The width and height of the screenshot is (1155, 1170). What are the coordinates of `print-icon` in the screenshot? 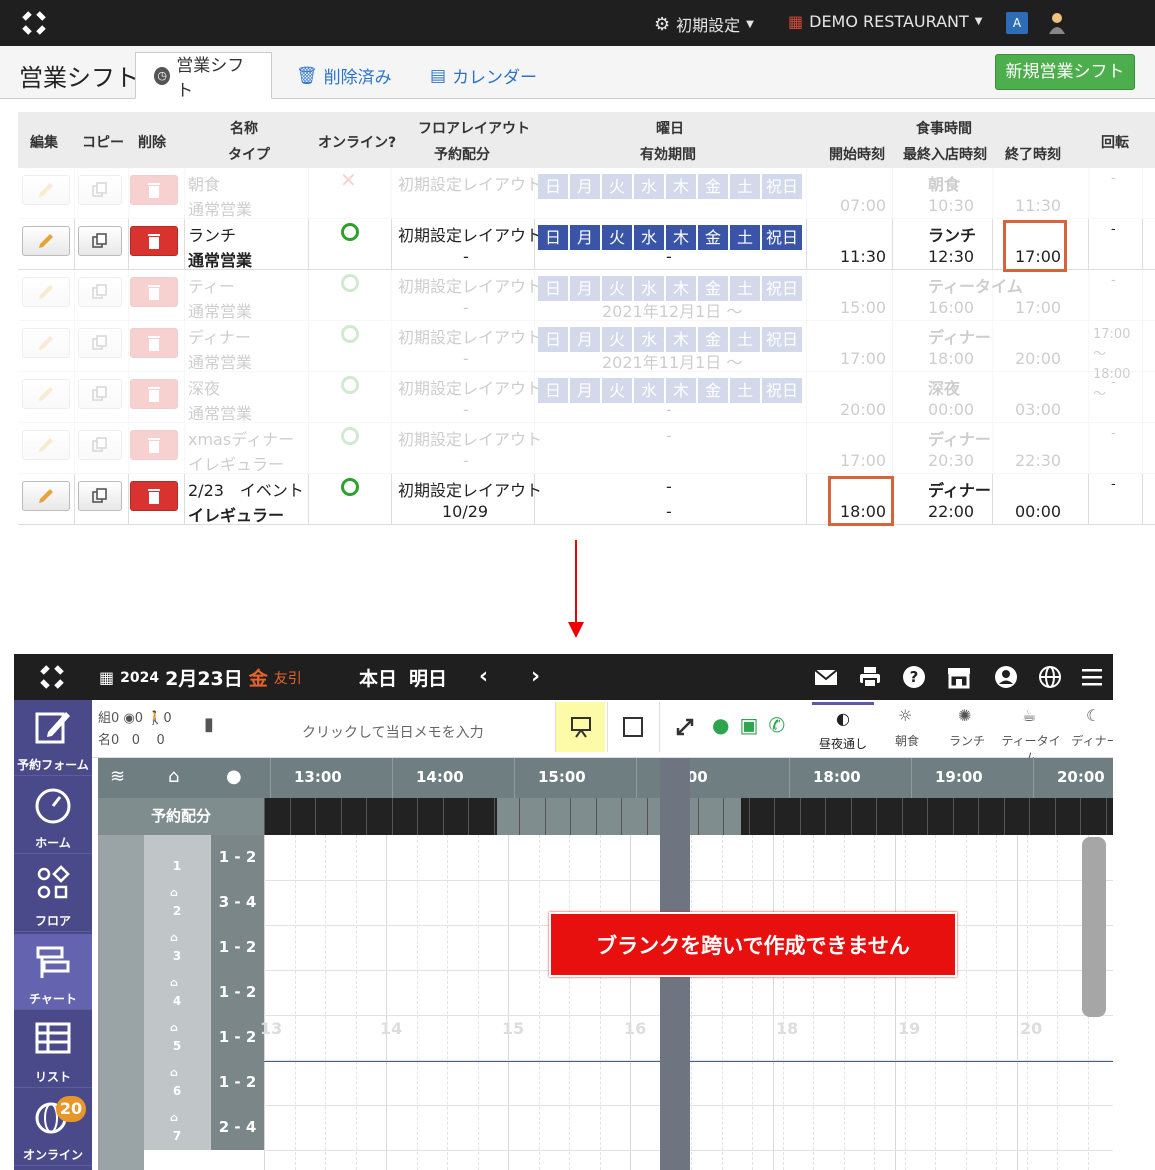 It's located at (870, 677).